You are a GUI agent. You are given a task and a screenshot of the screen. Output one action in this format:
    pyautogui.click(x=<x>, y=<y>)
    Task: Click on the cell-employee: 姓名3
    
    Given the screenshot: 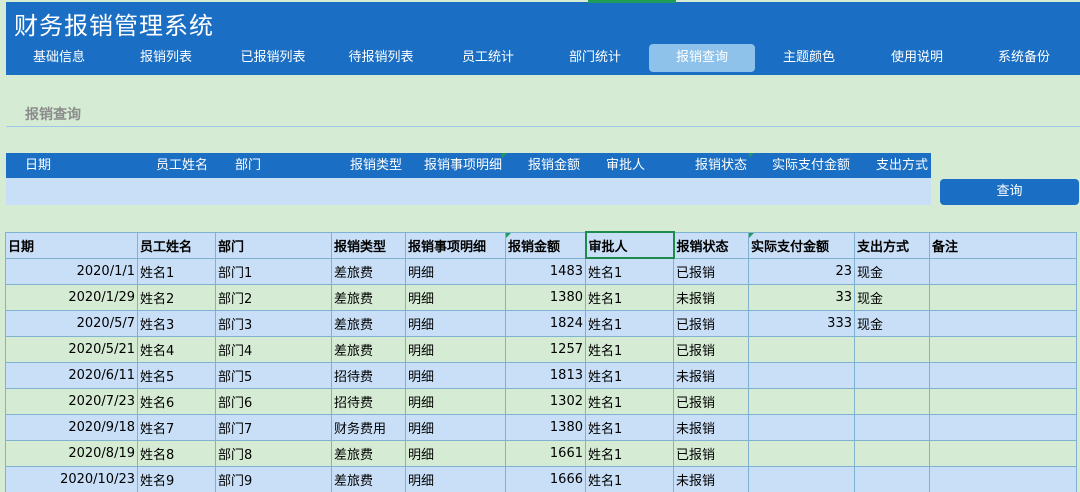 What is the action you would take?
    pyautogui.click(x=176, y=323)
    